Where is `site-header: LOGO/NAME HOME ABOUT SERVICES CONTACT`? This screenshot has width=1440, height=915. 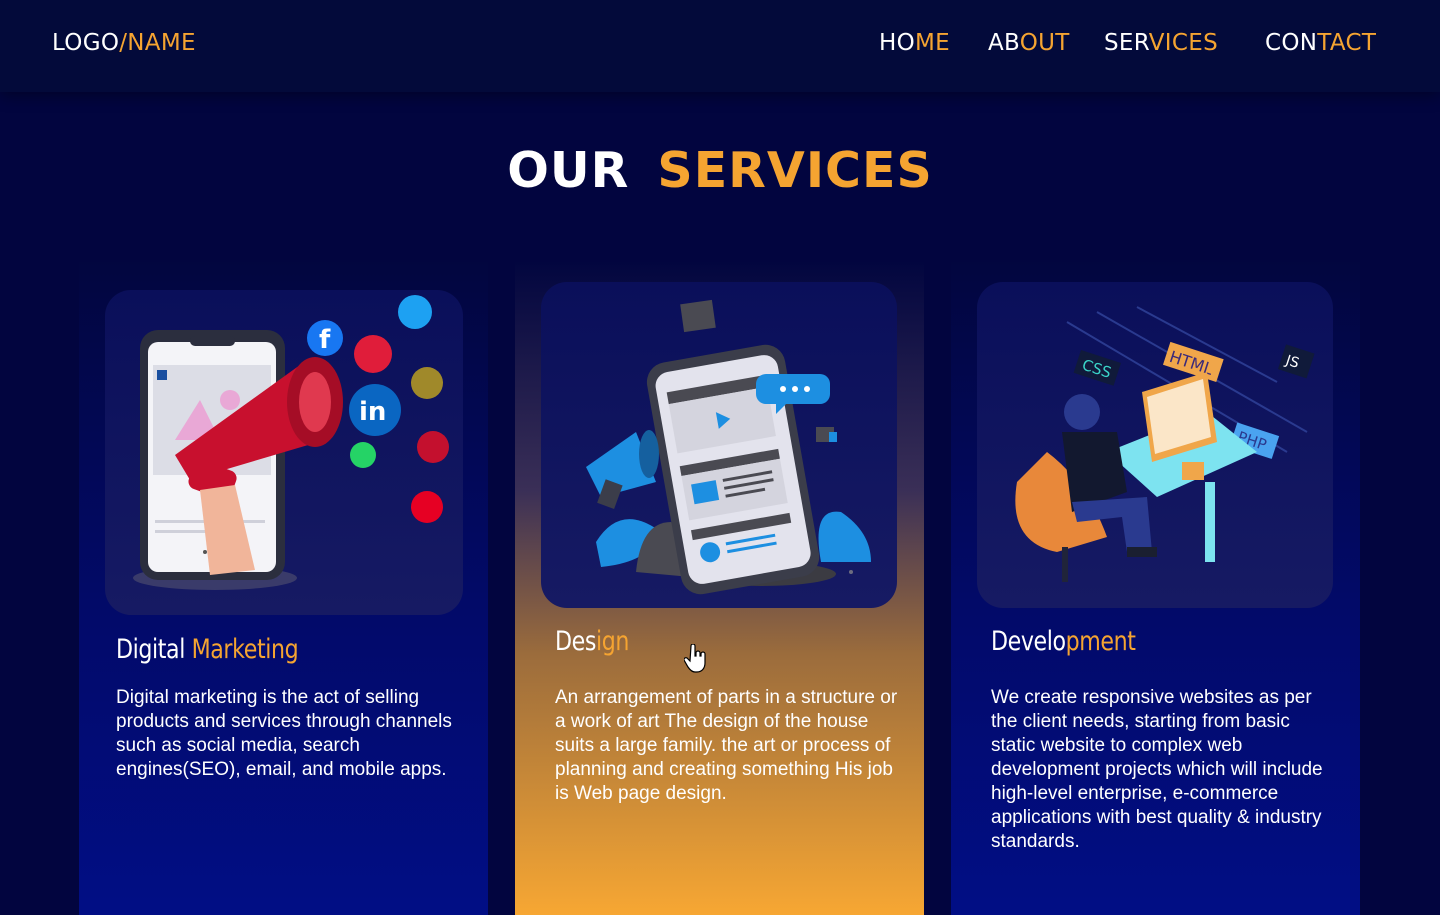 site-header: LOGO/NAME HOME ABOUT SERVICES CONTACT is located at coordinates (720, 46).